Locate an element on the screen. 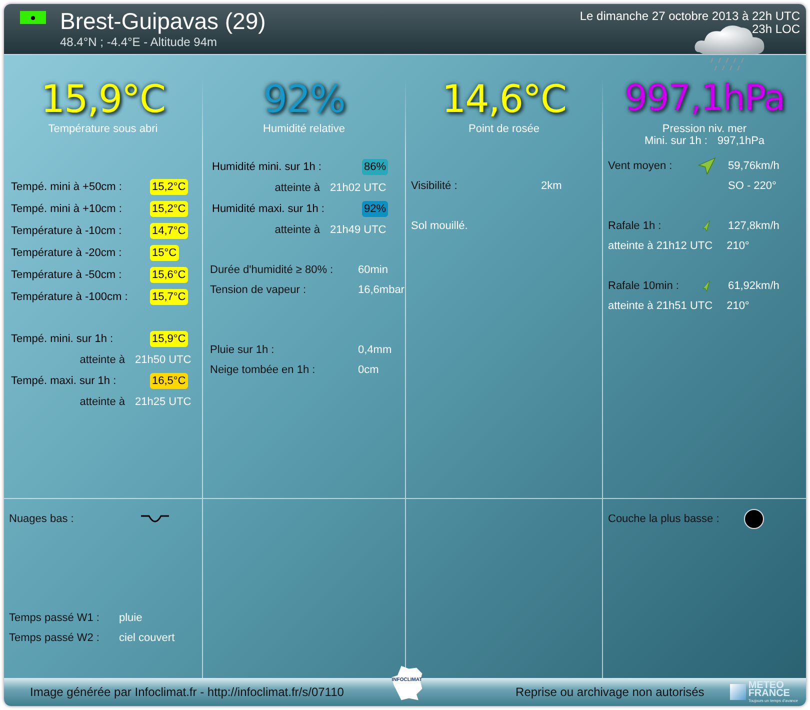  hero-label: Température sous abri is located at coordinates (103, 129).